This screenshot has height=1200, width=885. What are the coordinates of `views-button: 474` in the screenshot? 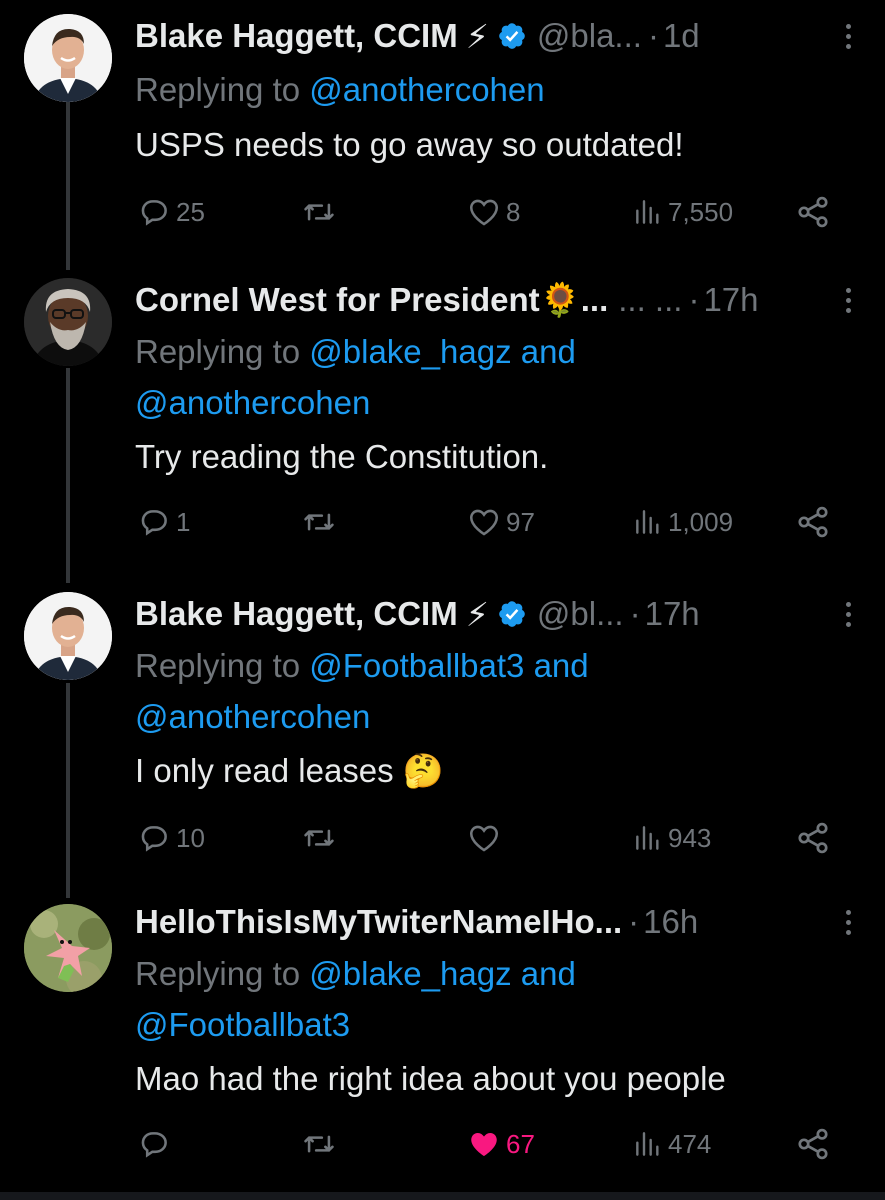 It's located at (671, 1144).